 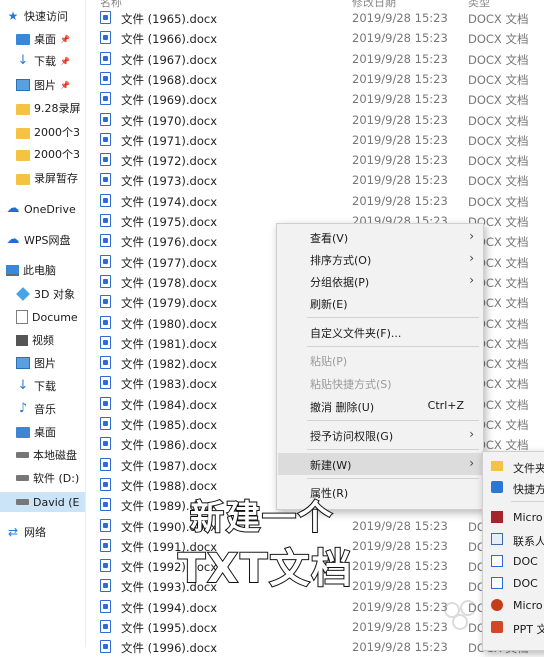 I want to click on nav-item: Docume, so click(x=42, y=317).